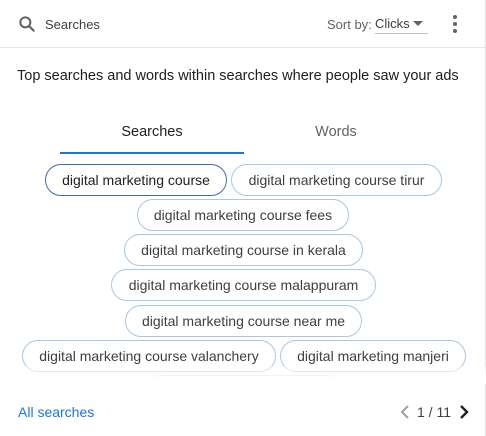 This screenshot has height=436, width=486. I want to click on search-chip: digital marketing course near me, so click(243, 321).